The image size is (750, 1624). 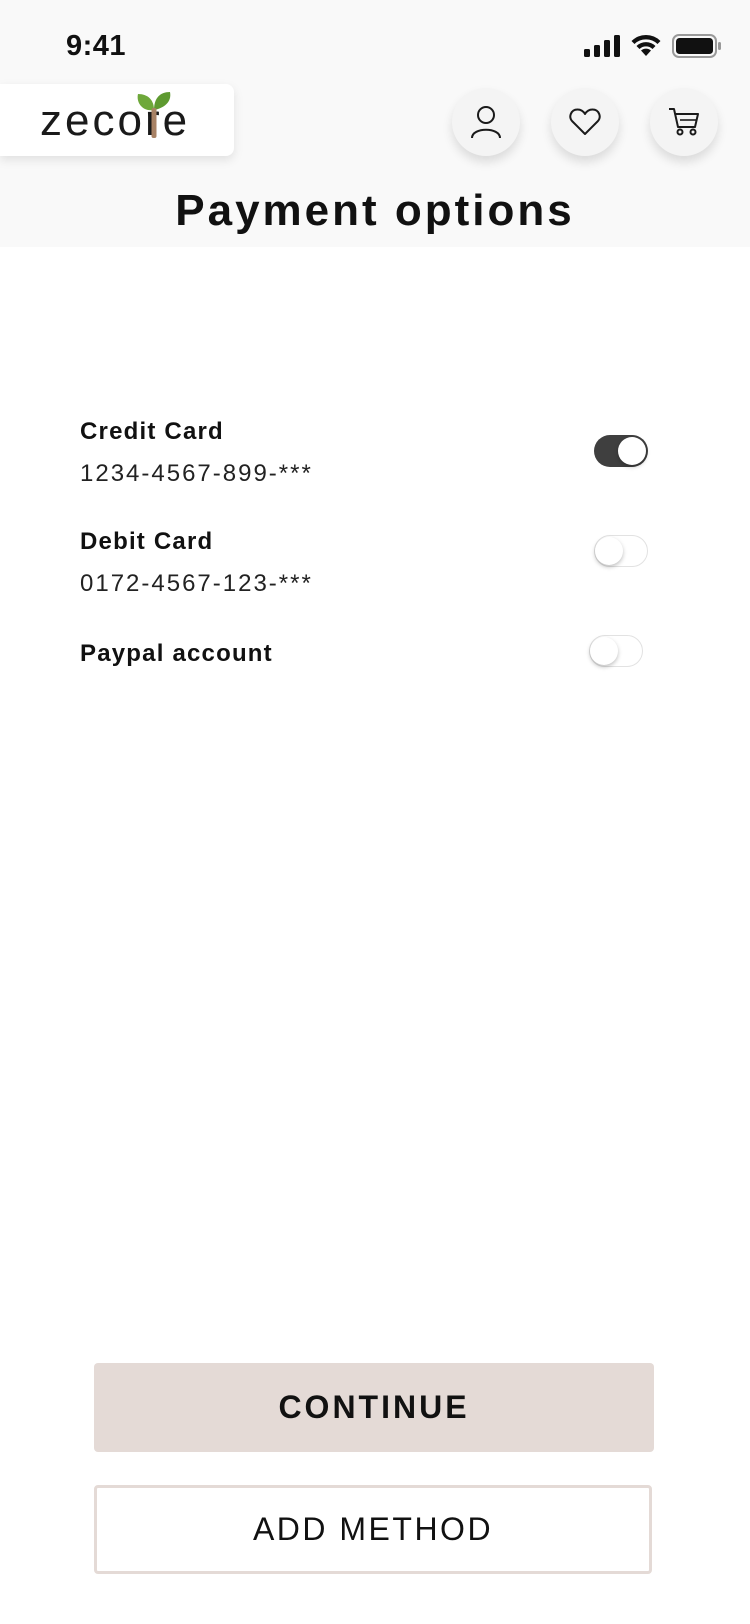 I want to click on sprout-icon, so click(x=154, y=115).